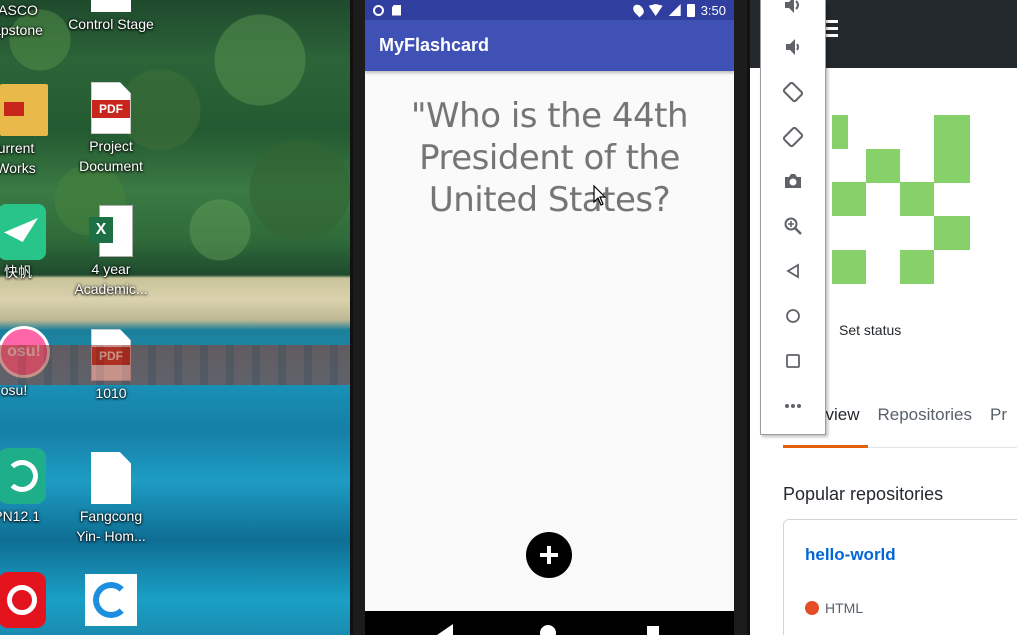 The height and width of the screenshot is (635, 1017). I want to click on desktop-icon-kuaifan: 快帆, so click(33, 243).